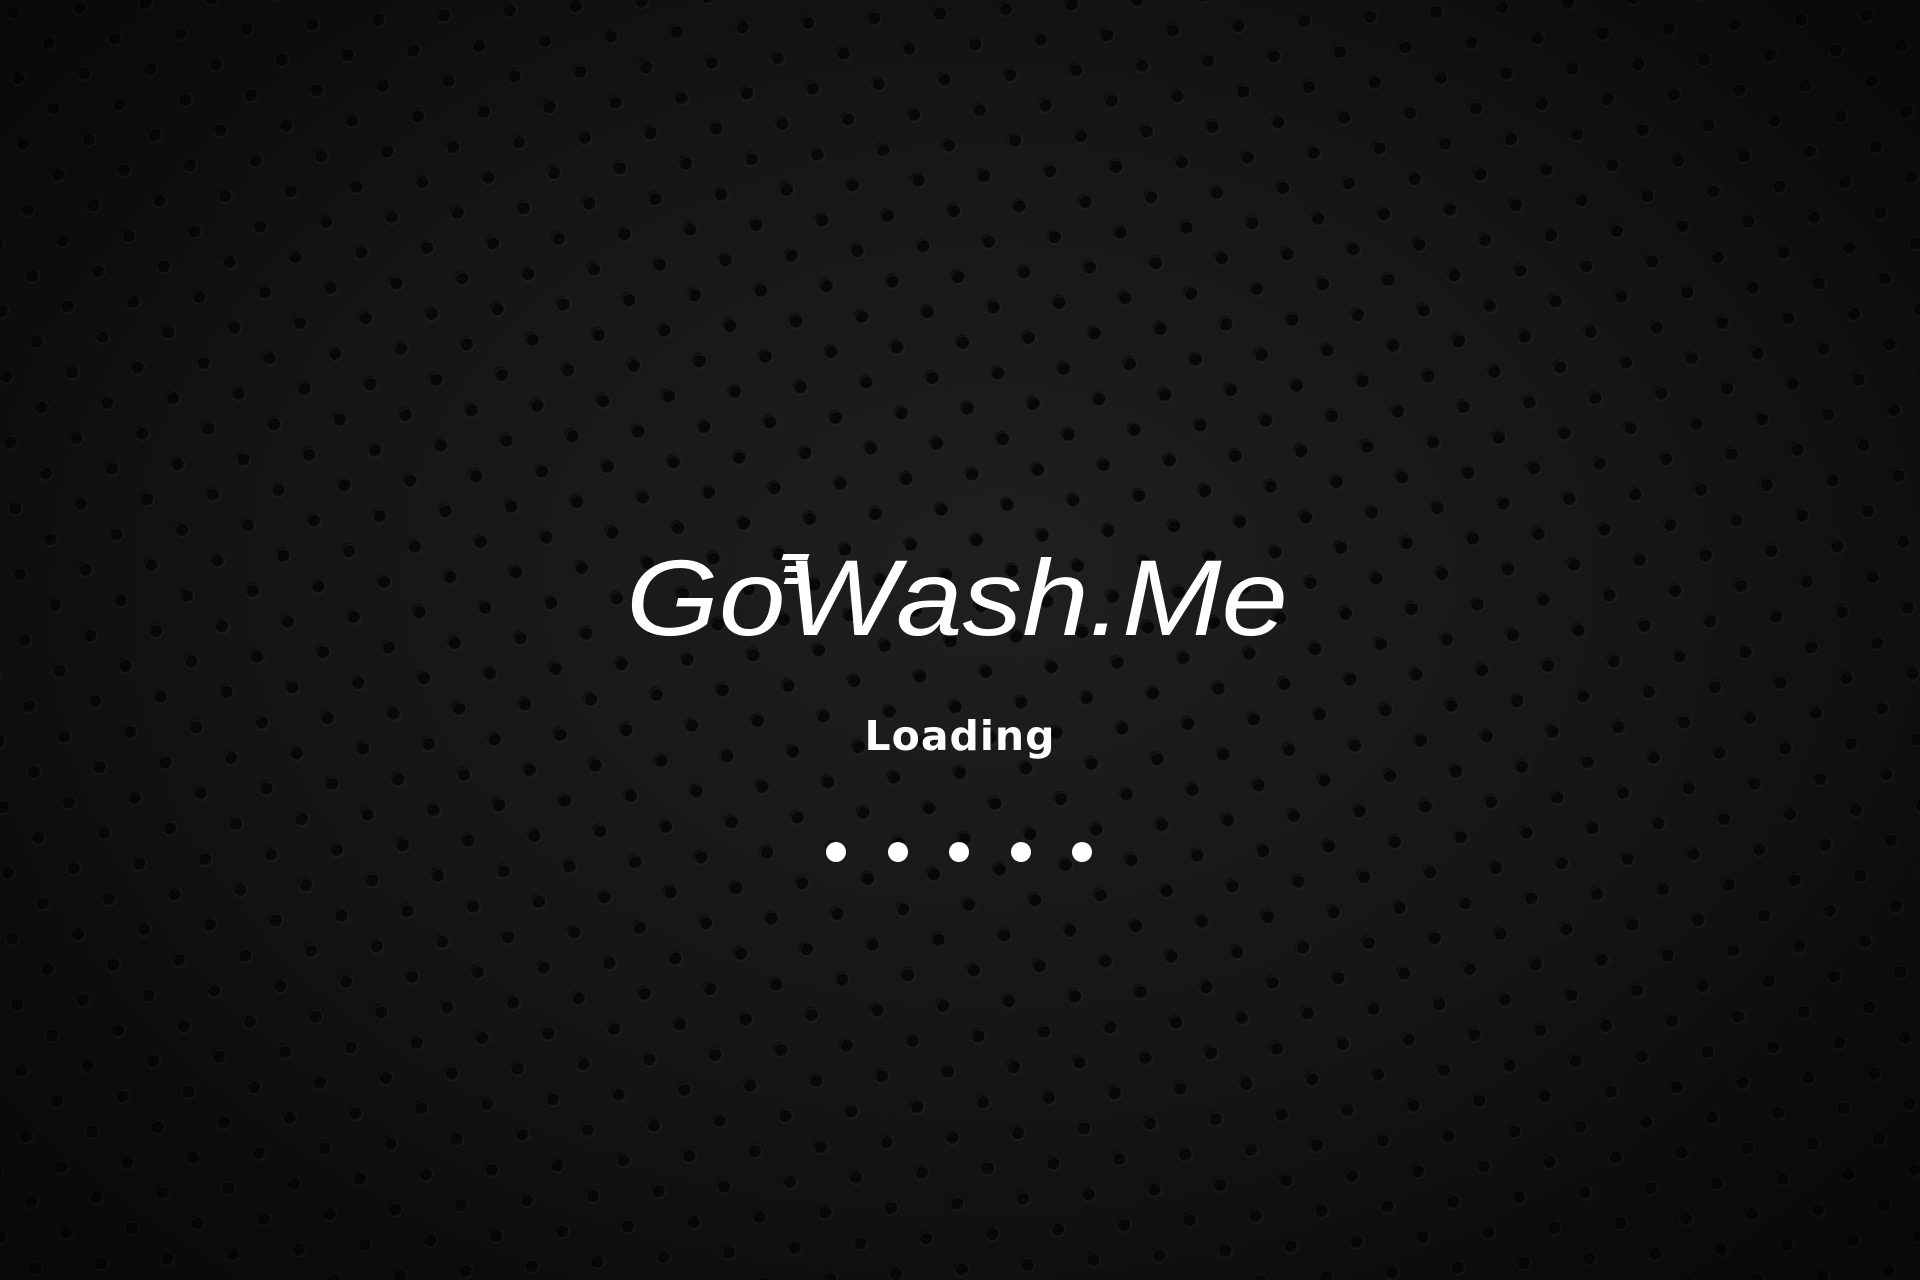 This screenshot has width=1920, height=1280. I want to click on loading-dots, so click(959, 852).